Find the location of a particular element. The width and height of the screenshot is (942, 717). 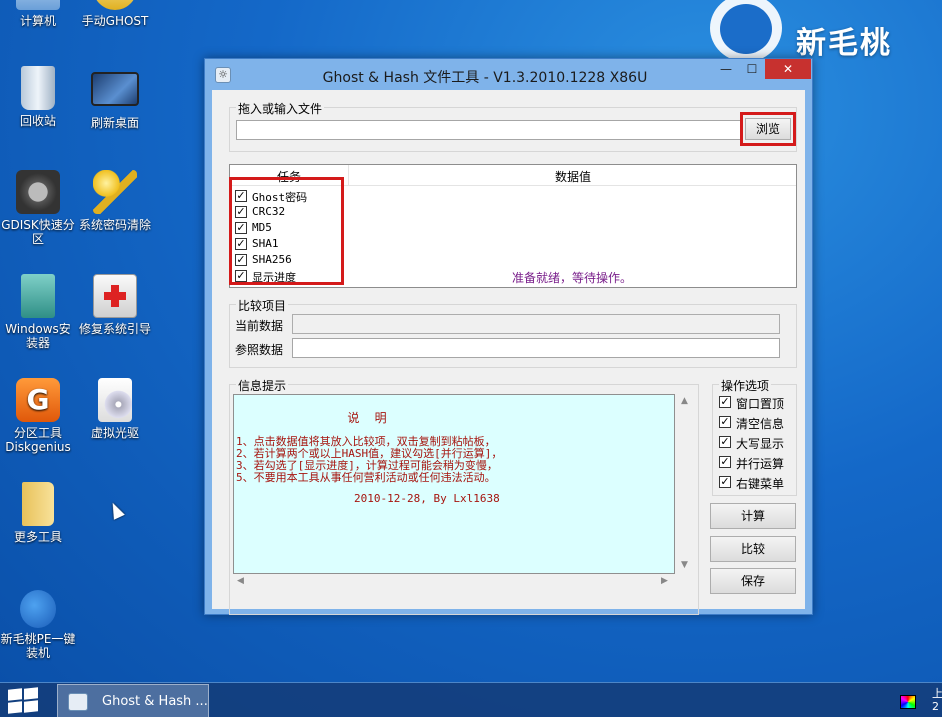

desktop-icon-one-click-install: 新毛桃PE一键装机 is located at coordinates (38, 623).